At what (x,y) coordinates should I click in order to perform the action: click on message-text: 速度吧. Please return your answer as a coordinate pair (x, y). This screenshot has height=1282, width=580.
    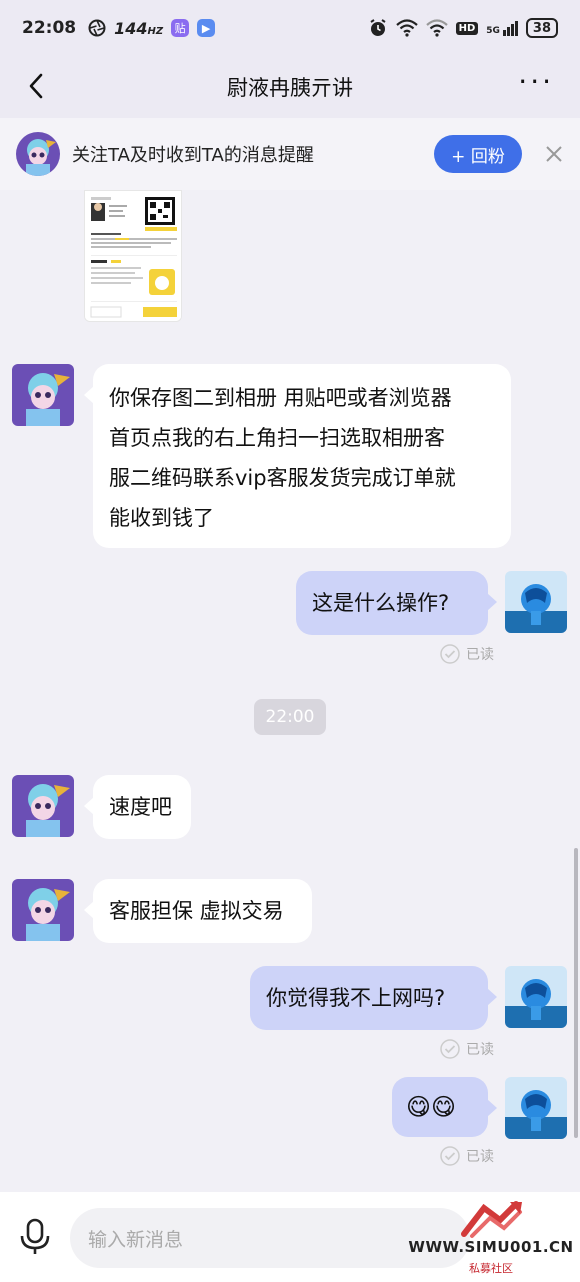
    Looking at the image, I should click on (140, 807).